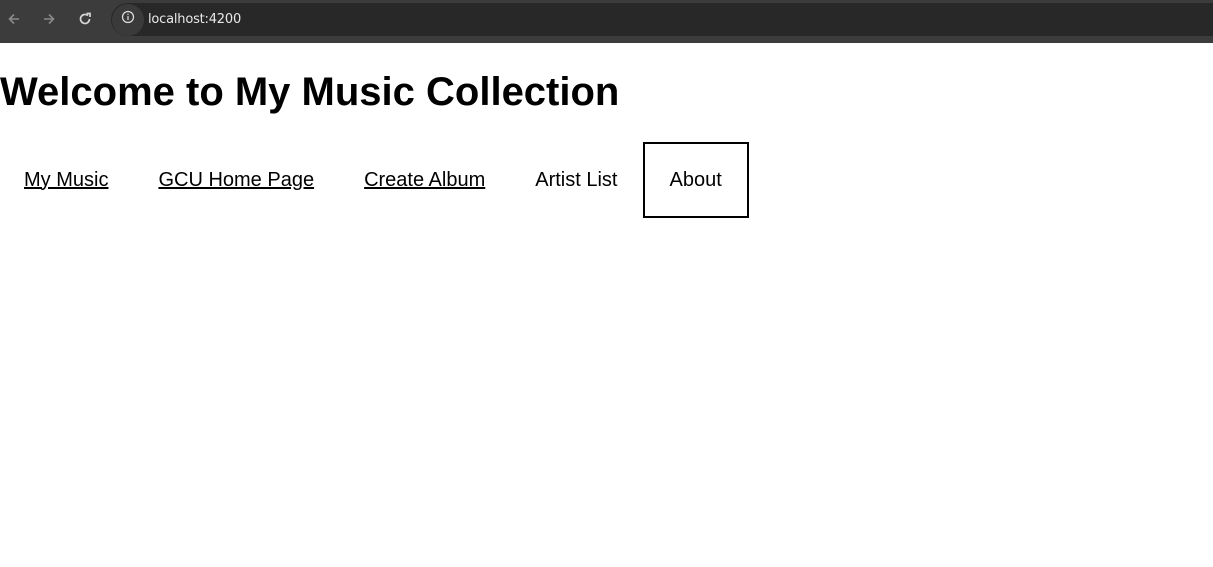  I want to click on arrow-right-icon, so click(49, 21).